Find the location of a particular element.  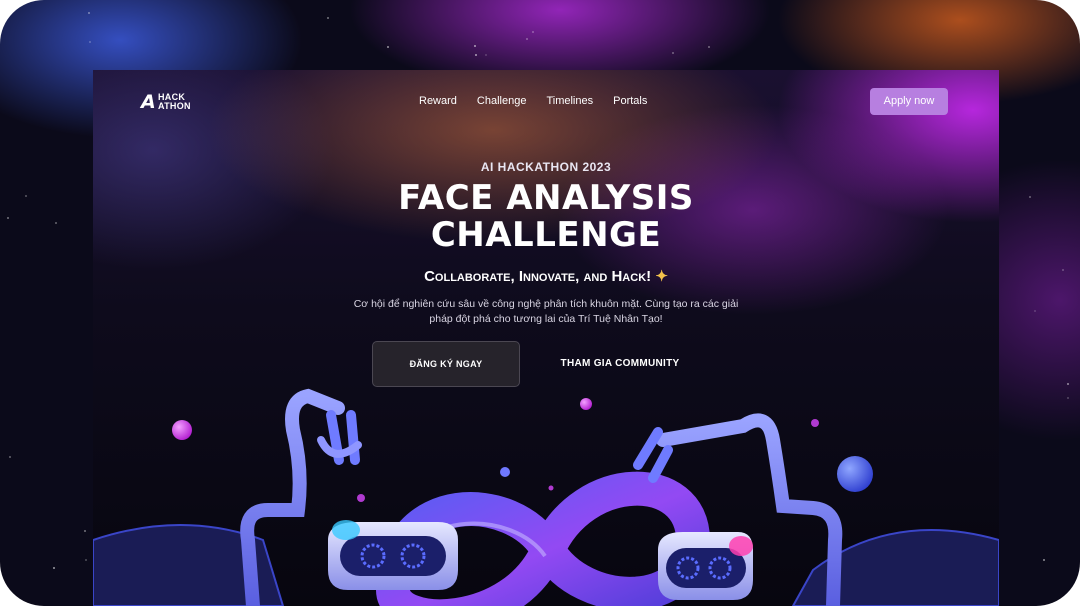

right-robot-visor is located at coordinates (706, 568).